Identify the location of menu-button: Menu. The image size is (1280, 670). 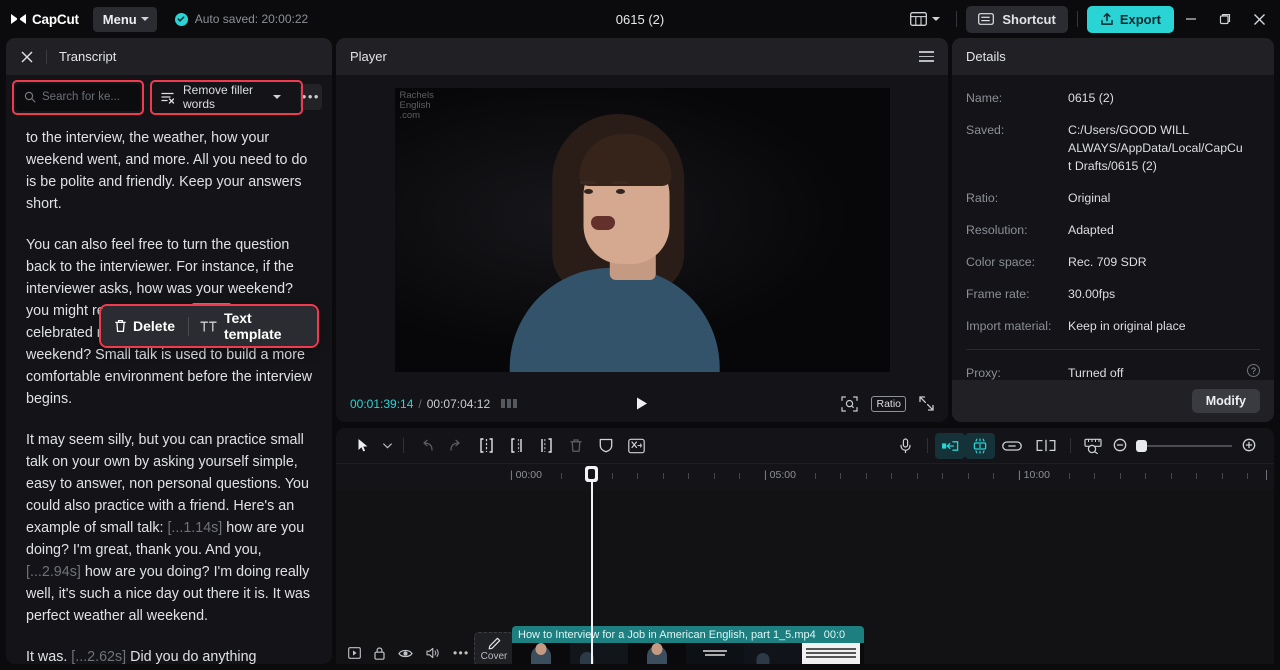
(124, 19).